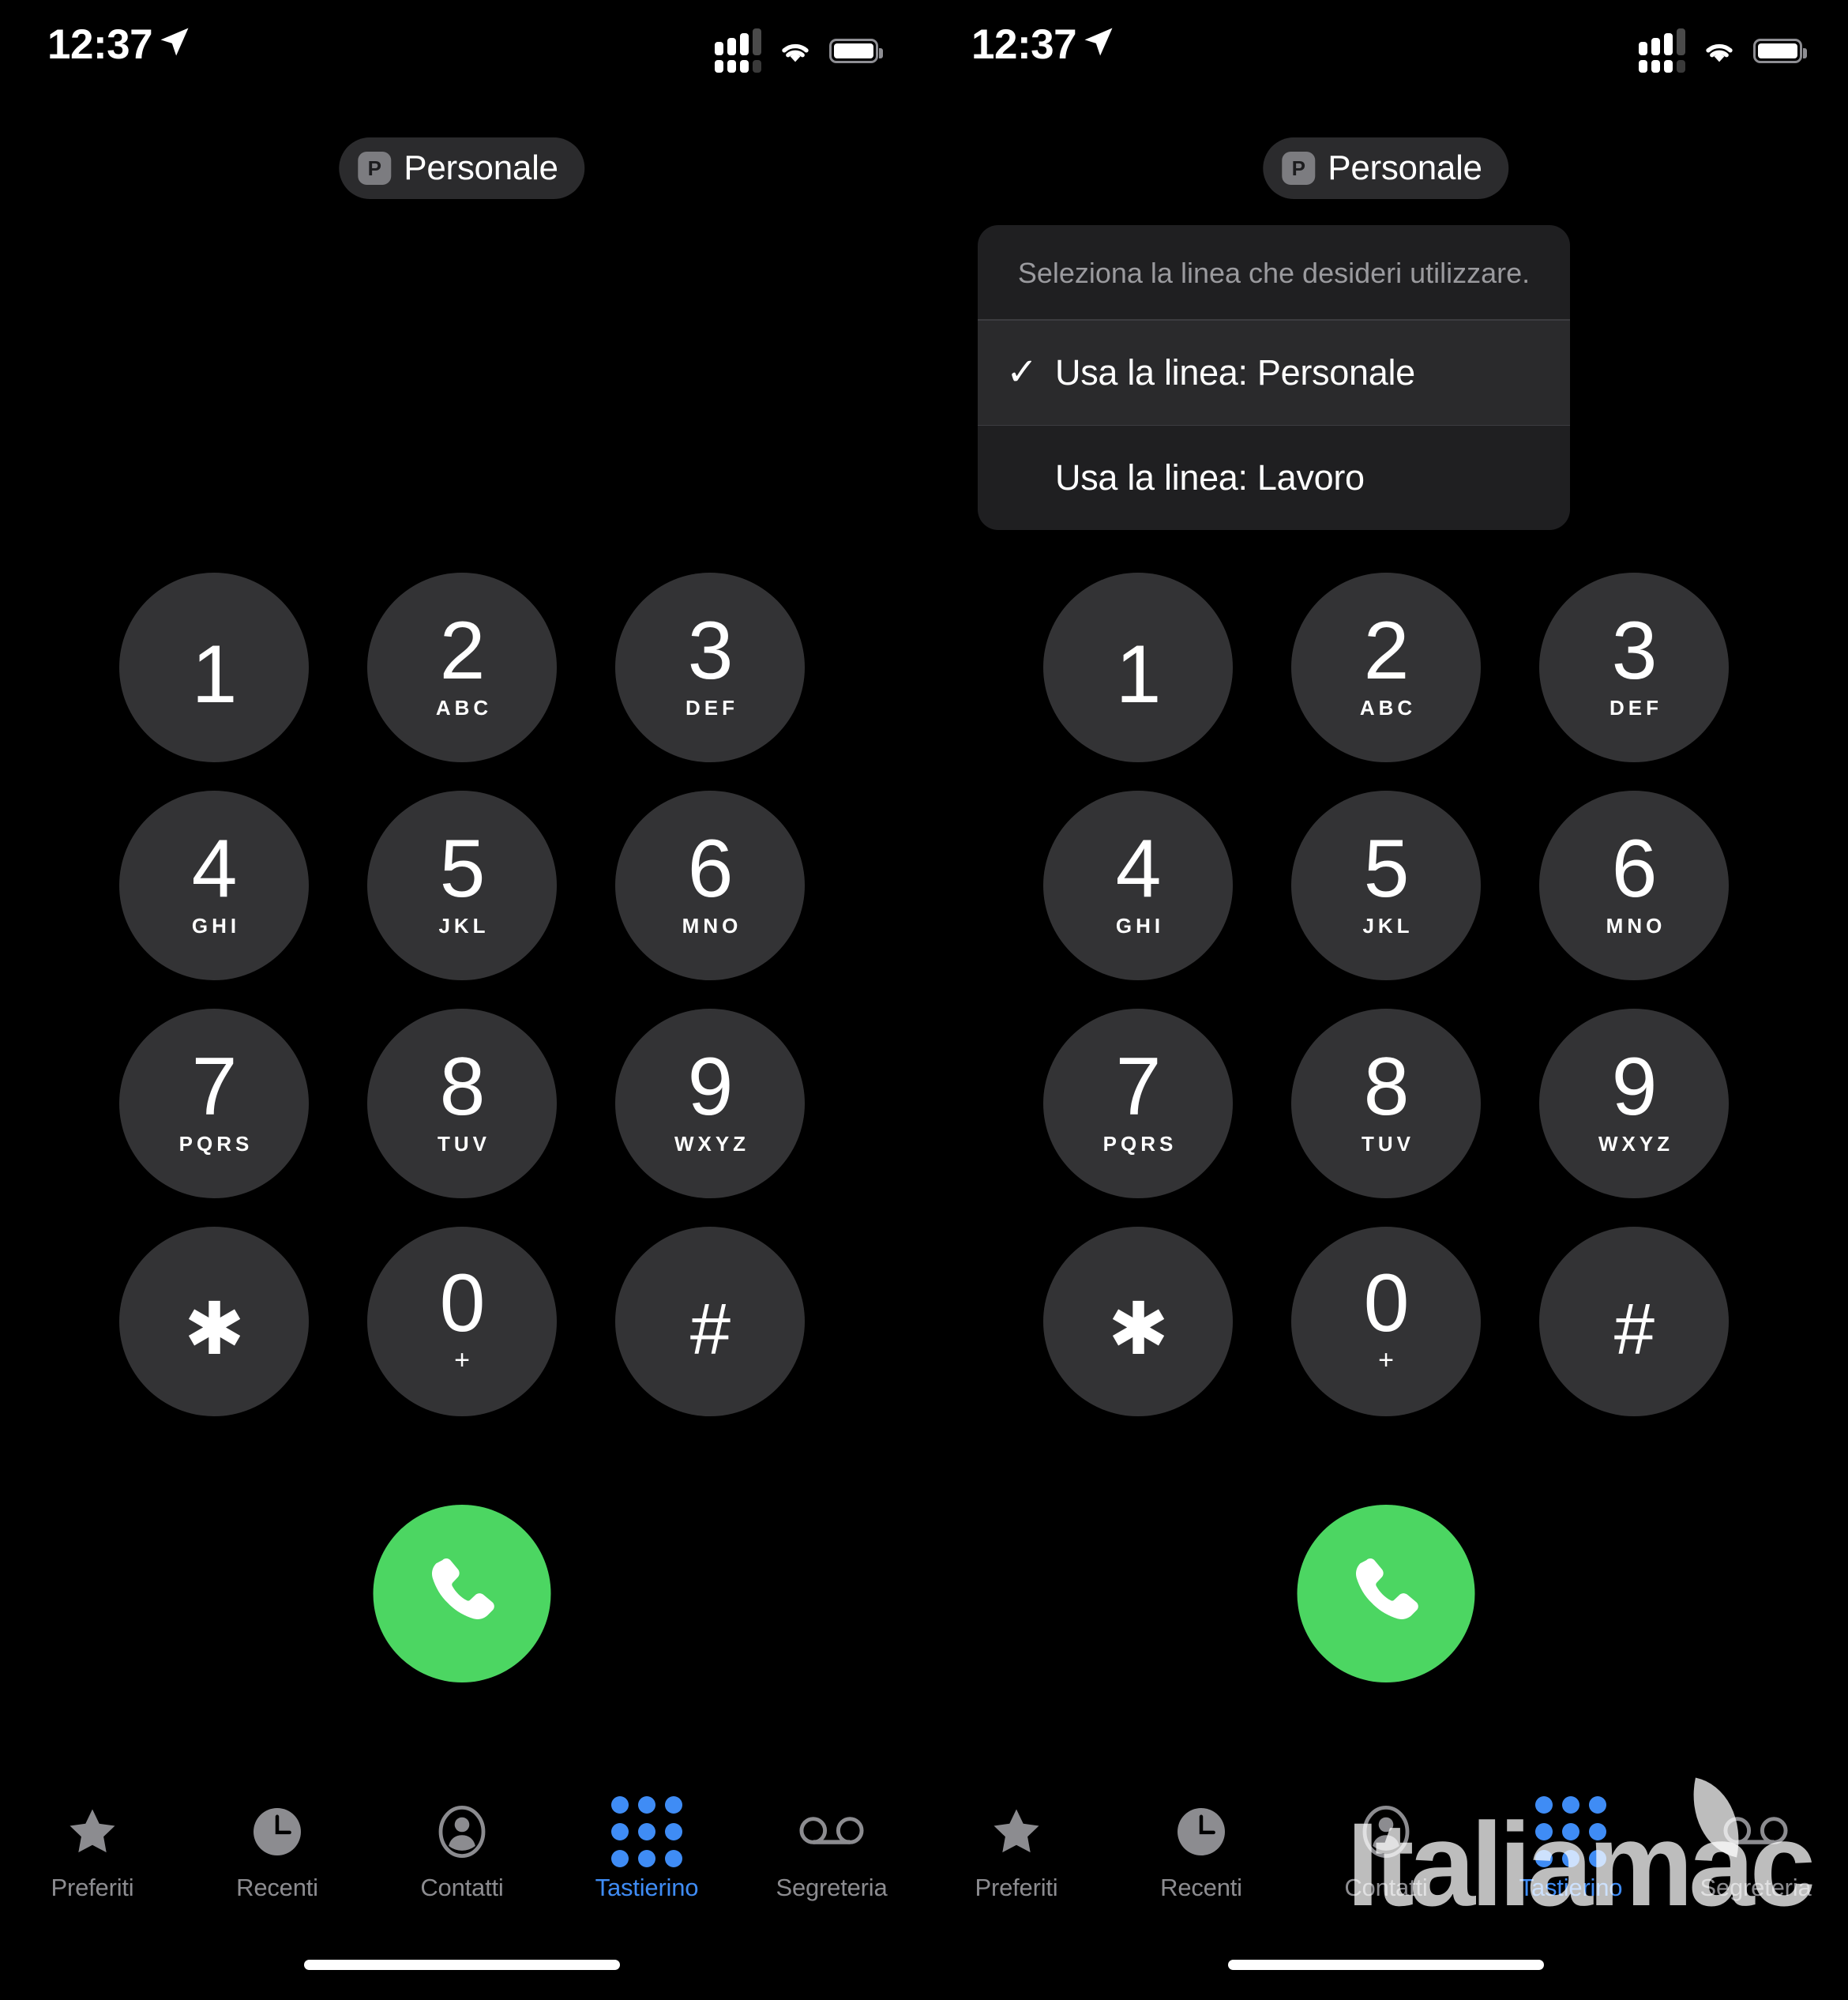 This screenshot has width=1848, height=2000. I want to click on location-arrow-icon, so click(174, 41).